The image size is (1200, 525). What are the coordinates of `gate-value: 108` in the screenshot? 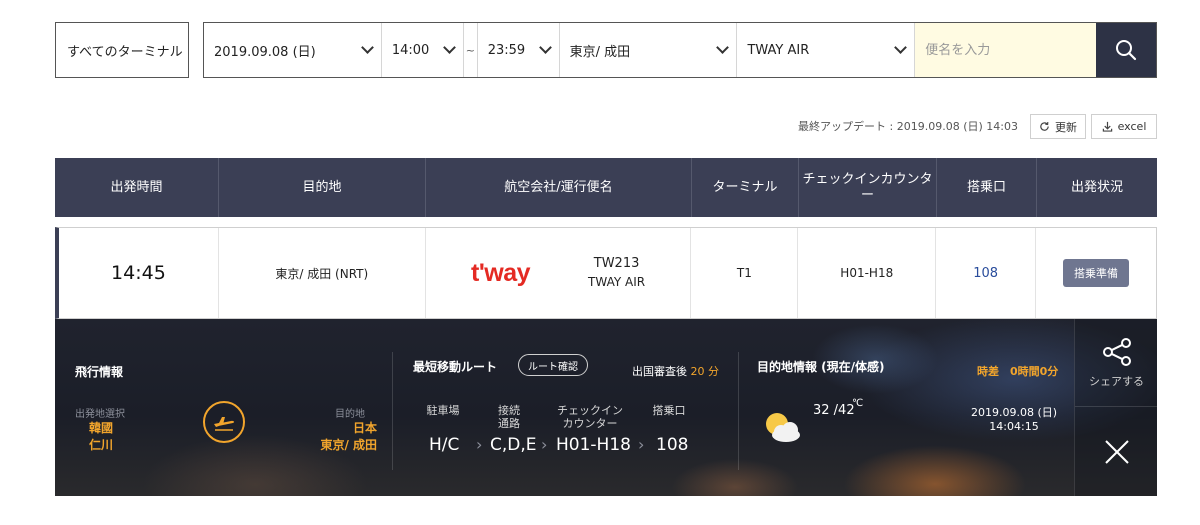 It's located at (986, 273).